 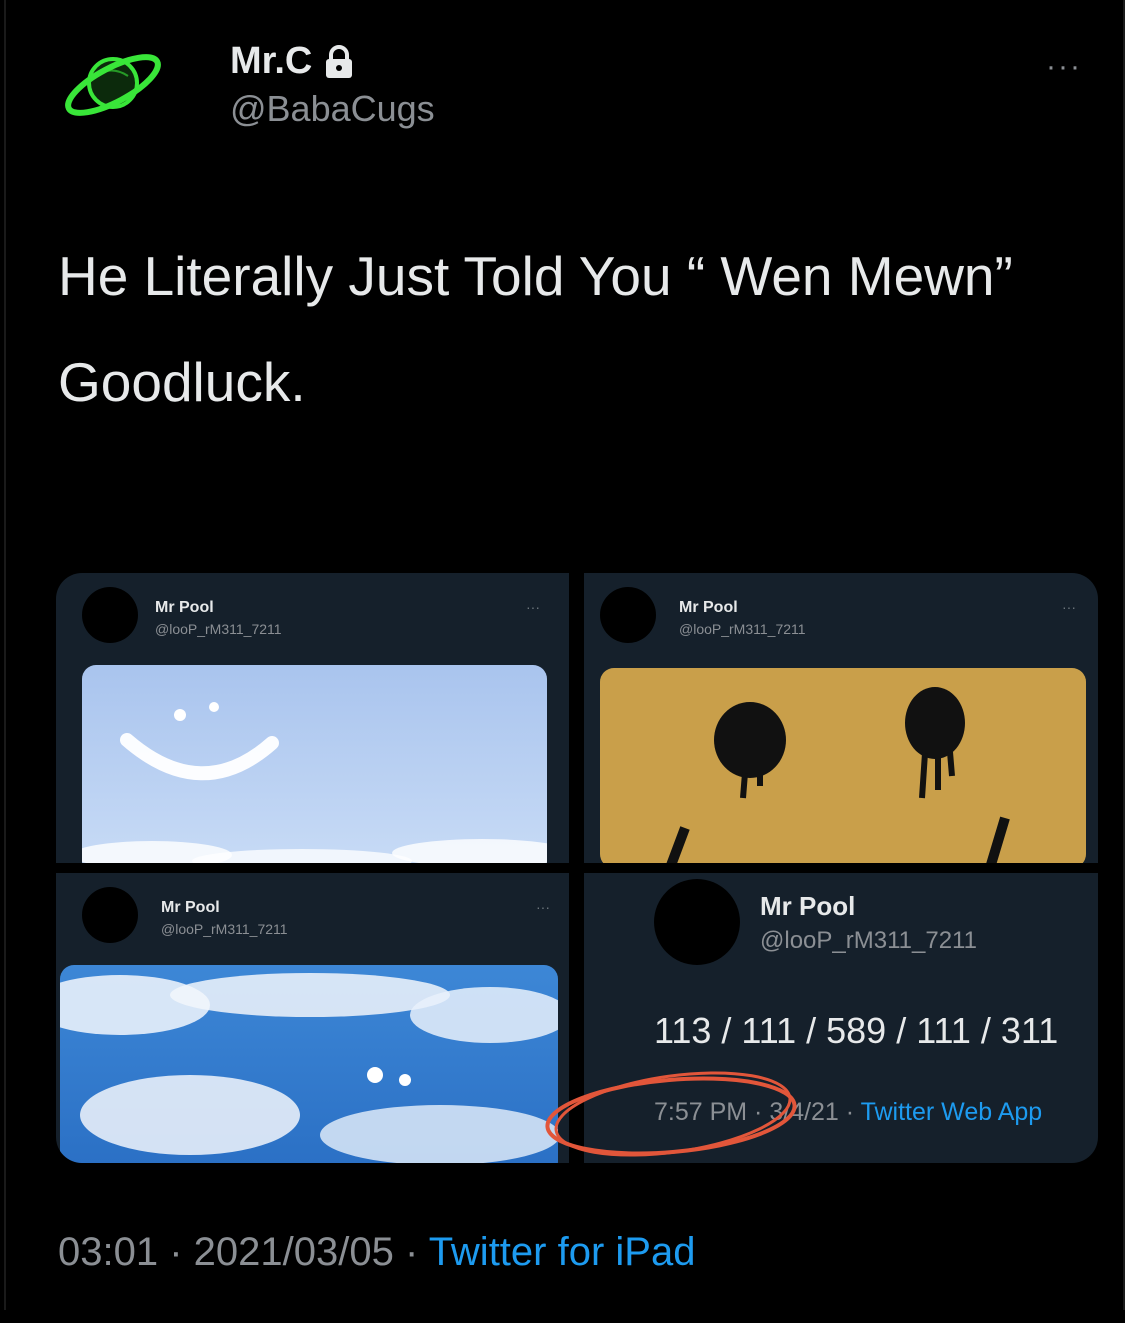 I want to click on author-row: Mr.C, so click(x=293, y=61).